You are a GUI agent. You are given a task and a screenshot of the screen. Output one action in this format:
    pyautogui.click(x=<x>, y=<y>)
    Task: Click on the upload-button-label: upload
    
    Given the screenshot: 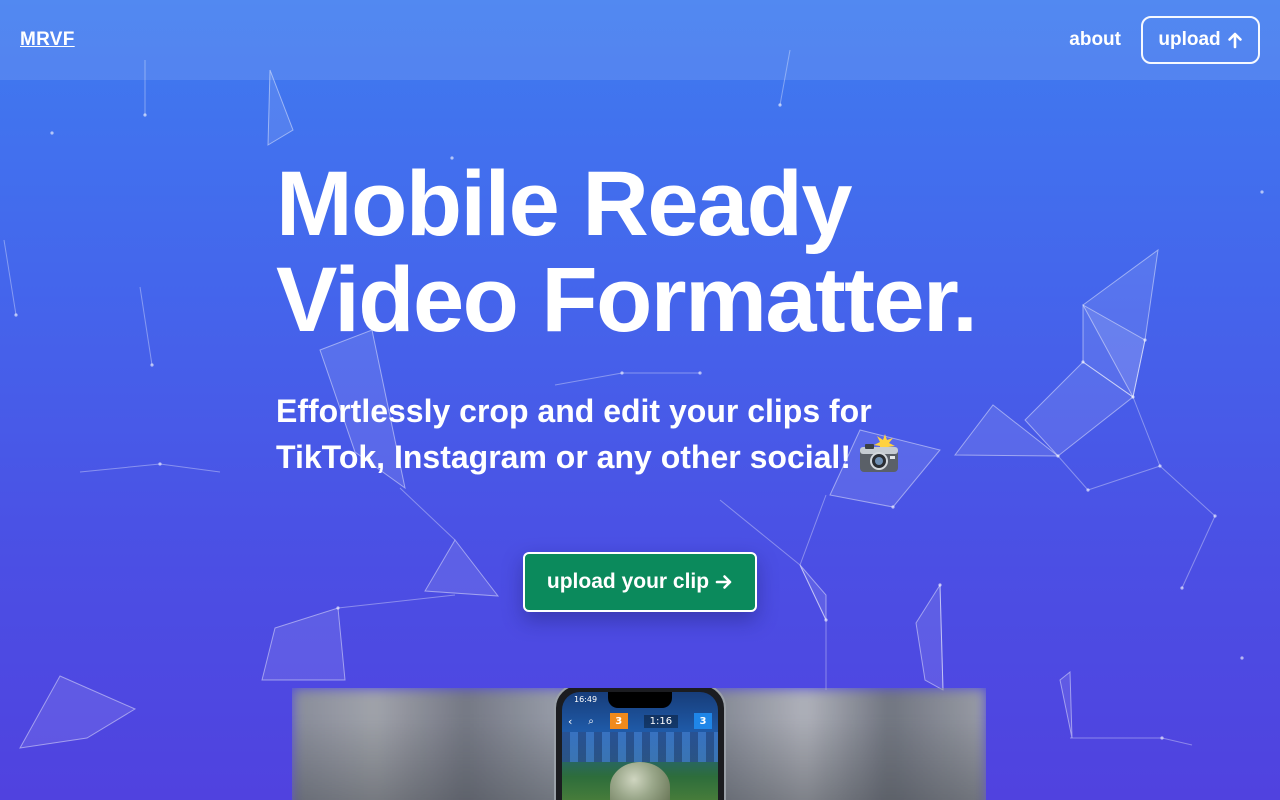 What is the action you would take?
    pyautogui.click(x=1189, y=39)
    